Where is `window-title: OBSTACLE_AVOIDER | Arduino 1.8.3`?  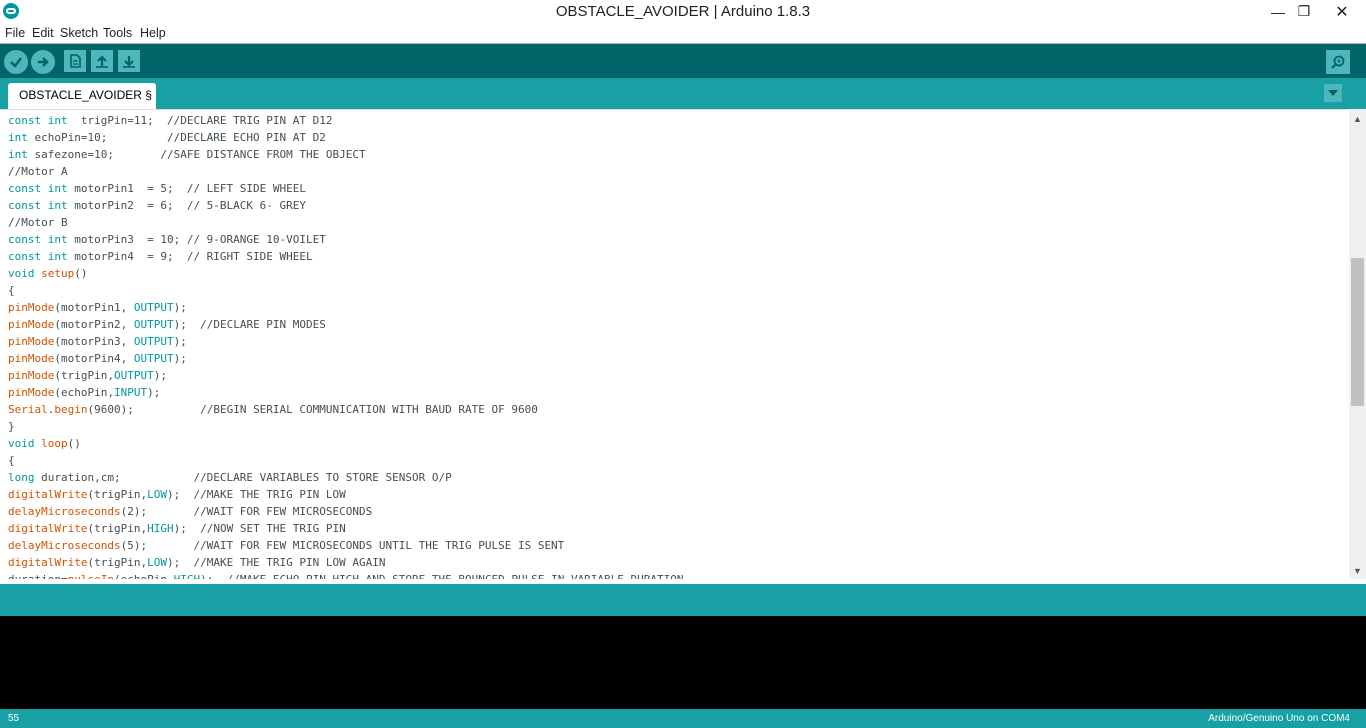
window-title: OBSTACLE_AVOIDER | Arduino 1.8.3 is located at coordinates (683, 11).